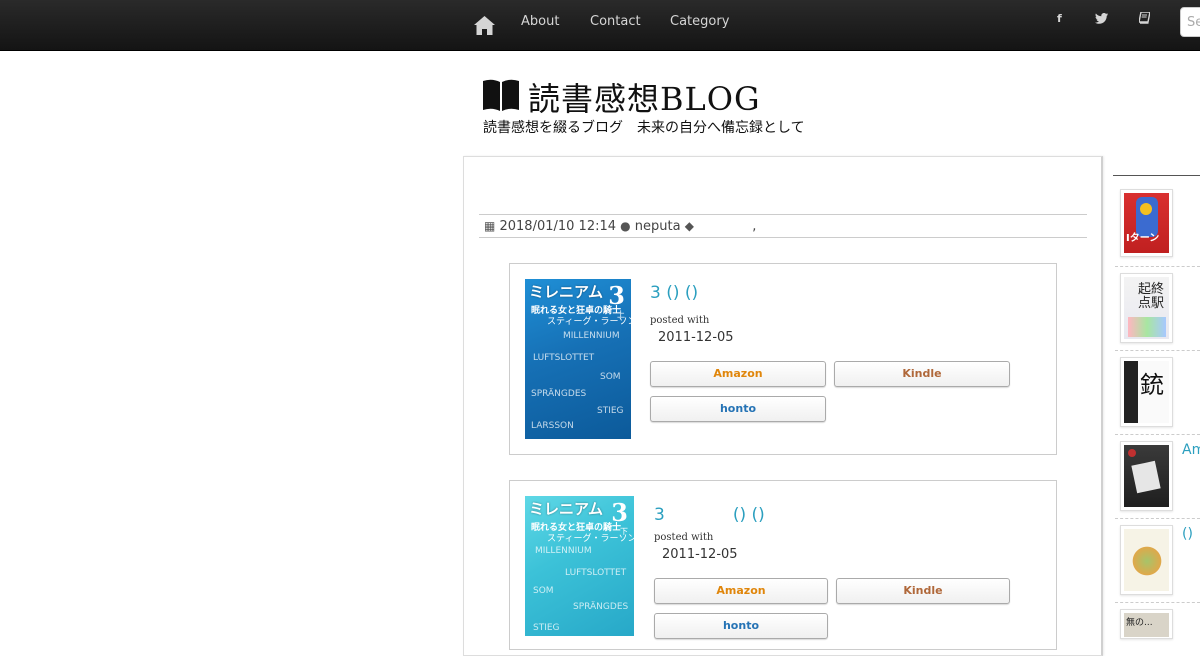 Image resolution: width=1200 pixels, height=656 pixels. I want to click on thumb-label: 銃, so click(1152, 385).